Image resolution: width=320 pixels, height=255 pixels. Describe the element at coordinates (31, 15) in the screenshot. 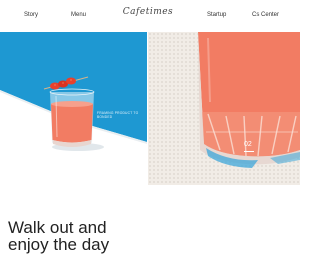

I see `nav-story: Story` at that location.